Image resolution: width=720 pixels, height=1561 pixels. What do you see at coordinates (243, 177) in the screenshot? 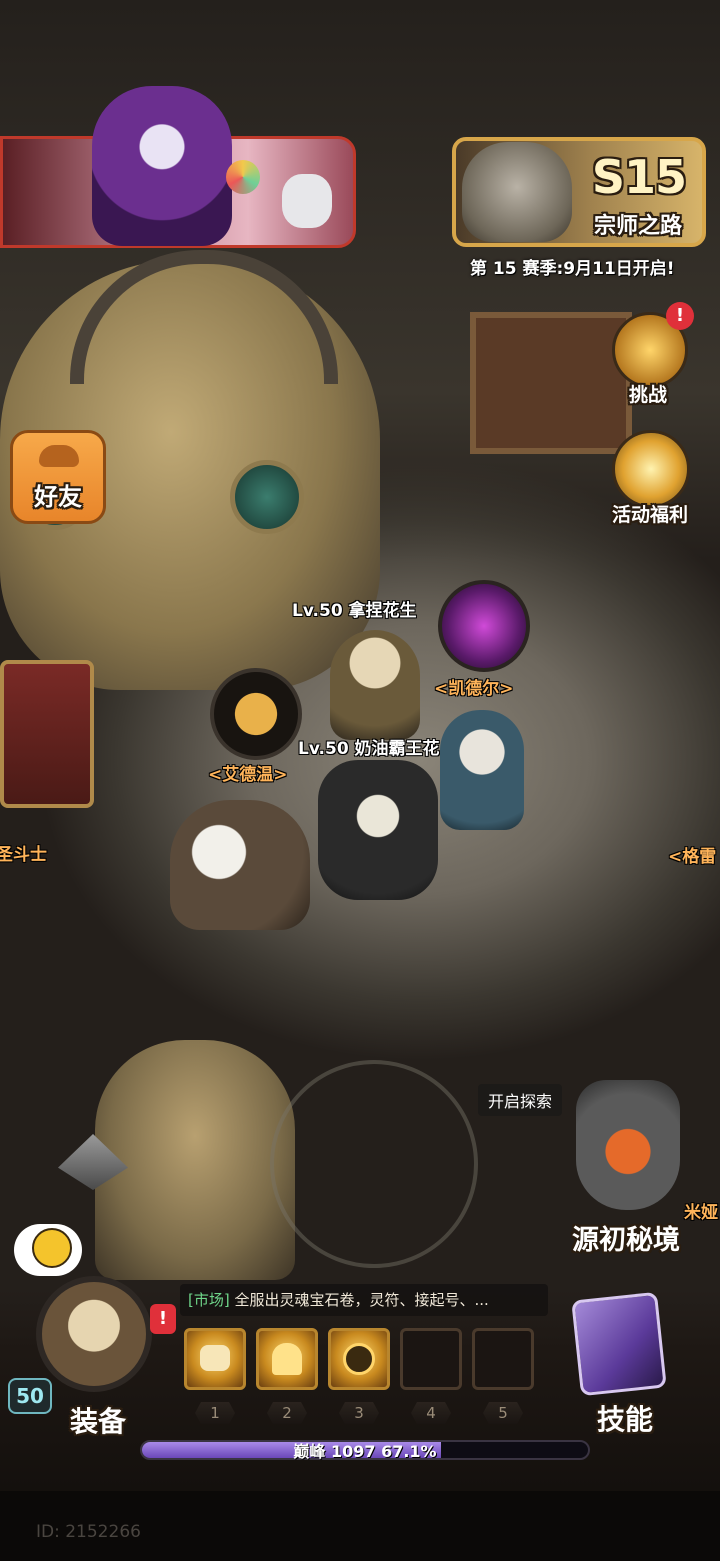
I see `lollipop-icon` at bounding box center [243, 177].